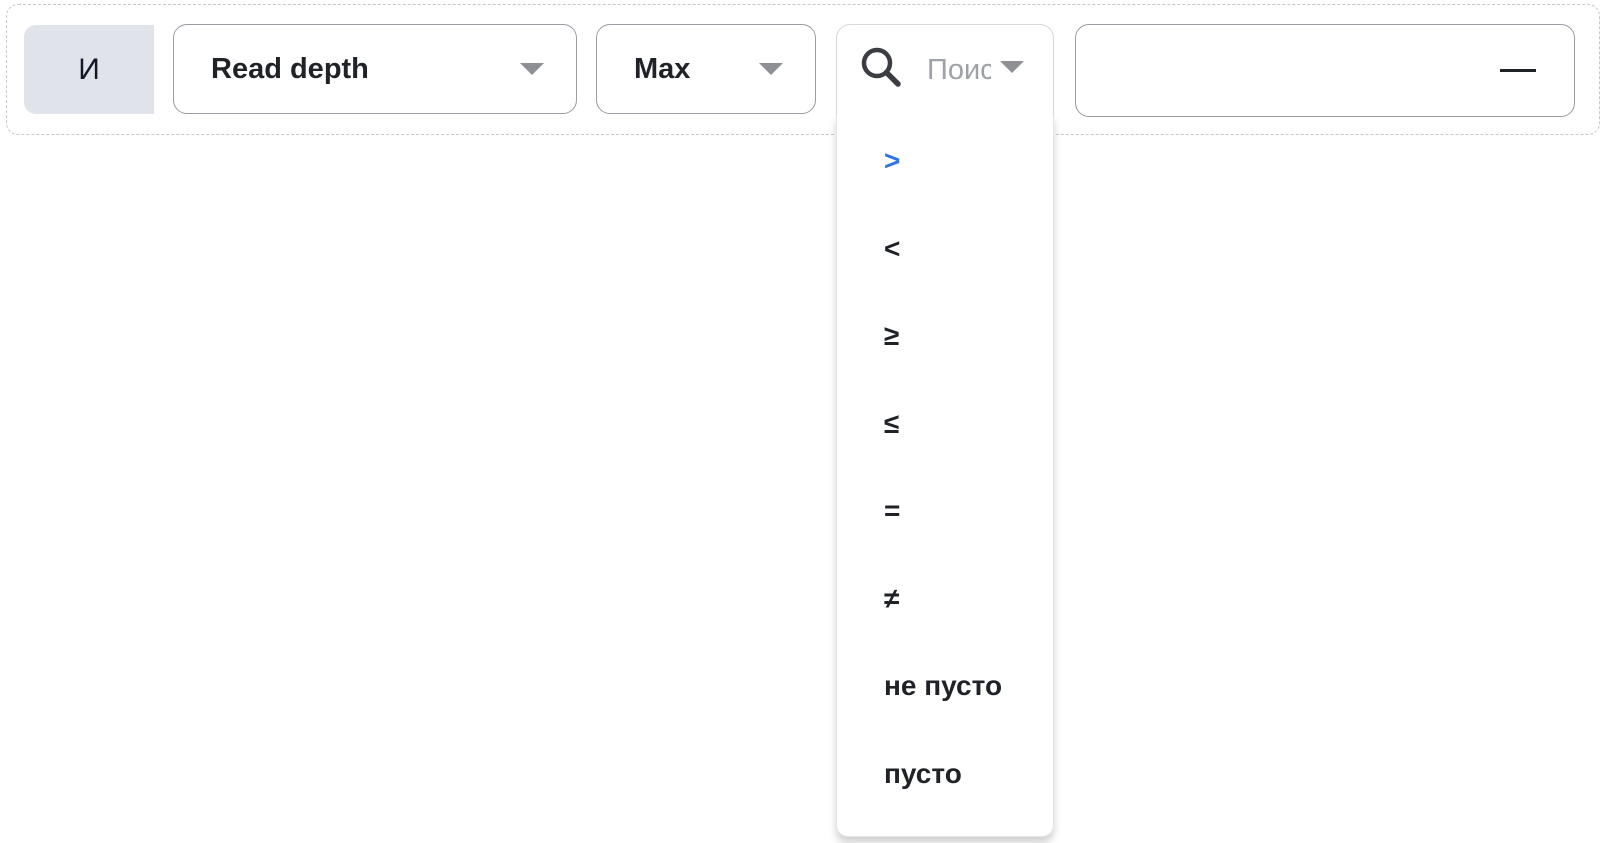 This screenshot has width=1603, height=843. I want to click on field-select-value: Read depth, so click(290, 68).